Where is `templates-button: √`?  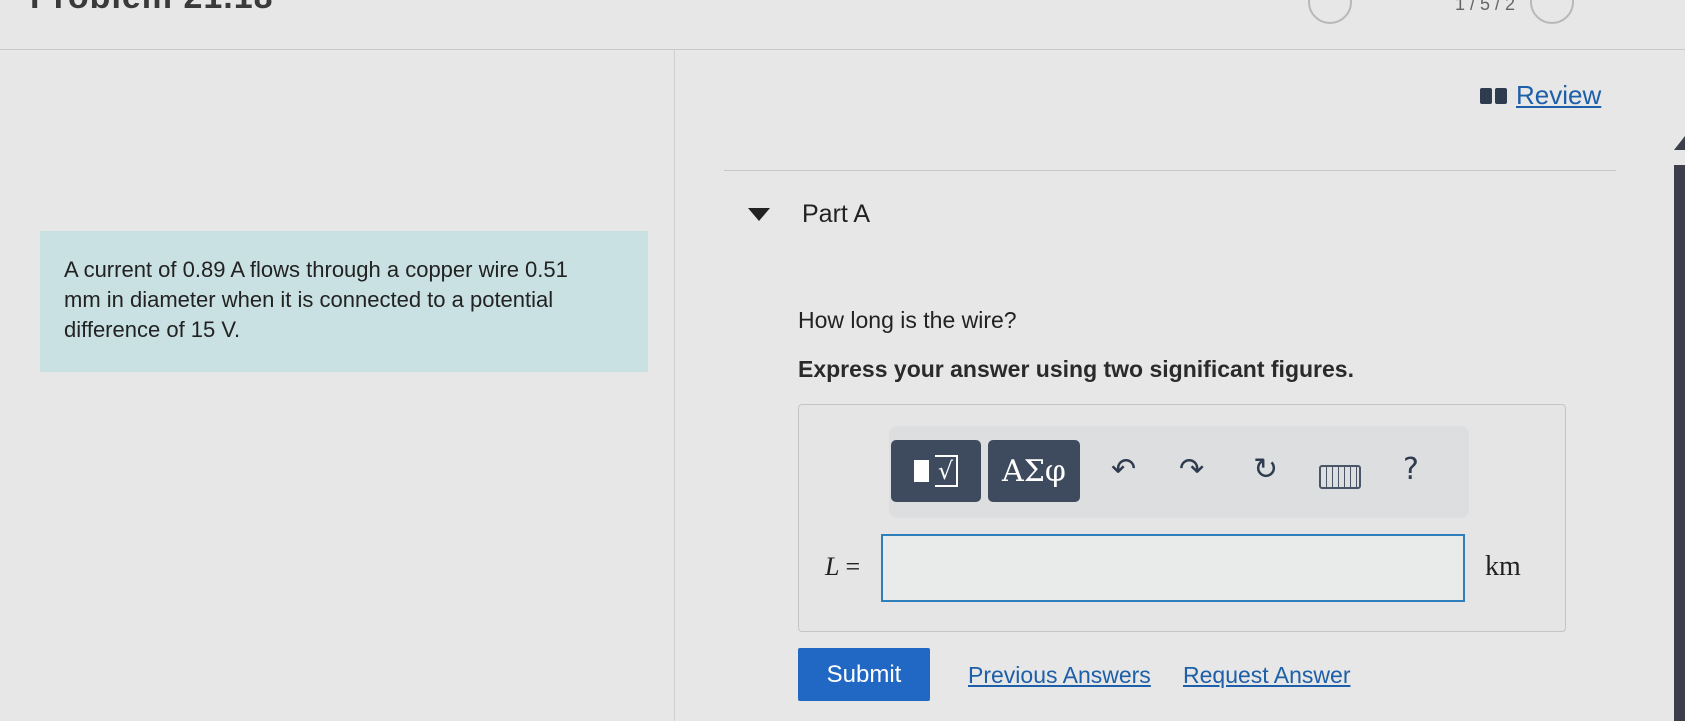 templates-button: √ is located at coordinates (936, 471).